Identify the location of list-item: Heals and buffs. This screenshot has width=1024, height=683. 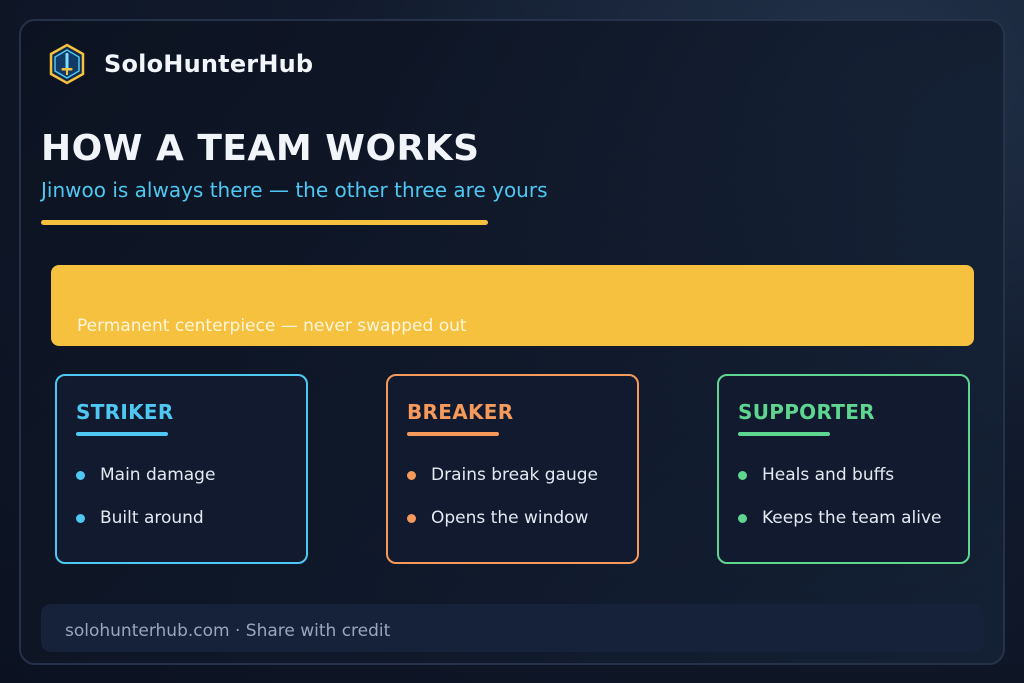
(816, 475).